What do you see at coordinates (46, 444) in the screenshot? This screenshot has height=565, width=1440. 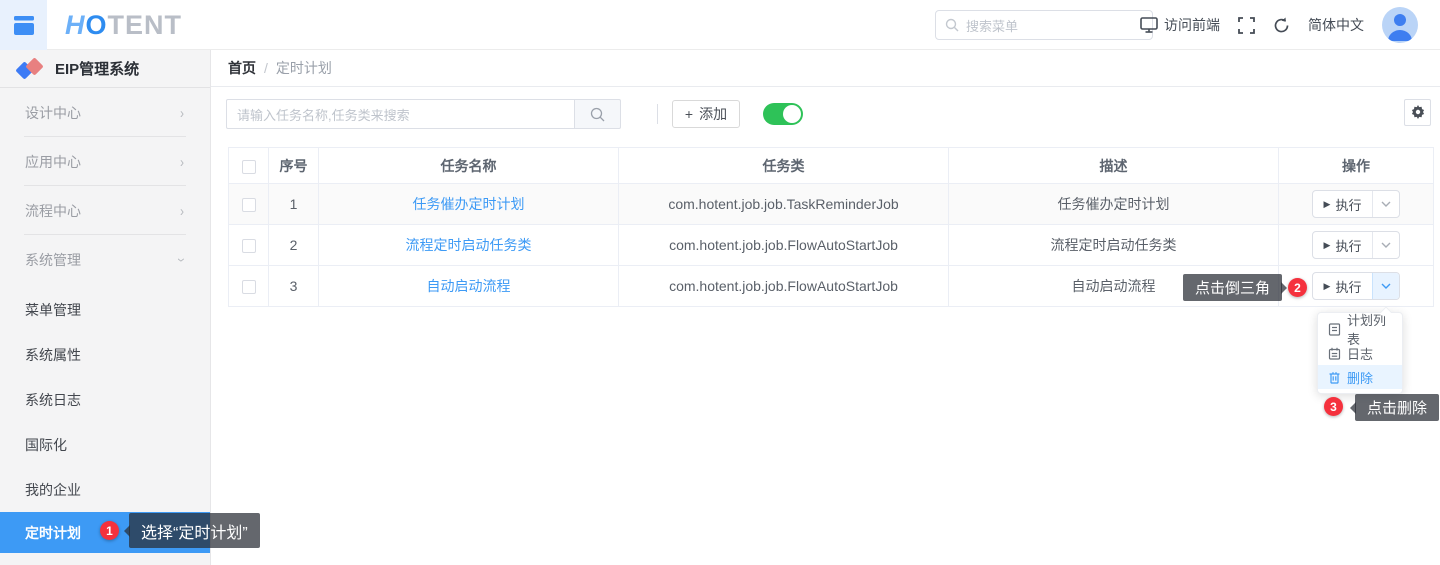 I see `sidebar-item-label: 国际化` at bounding box center [46, 444].